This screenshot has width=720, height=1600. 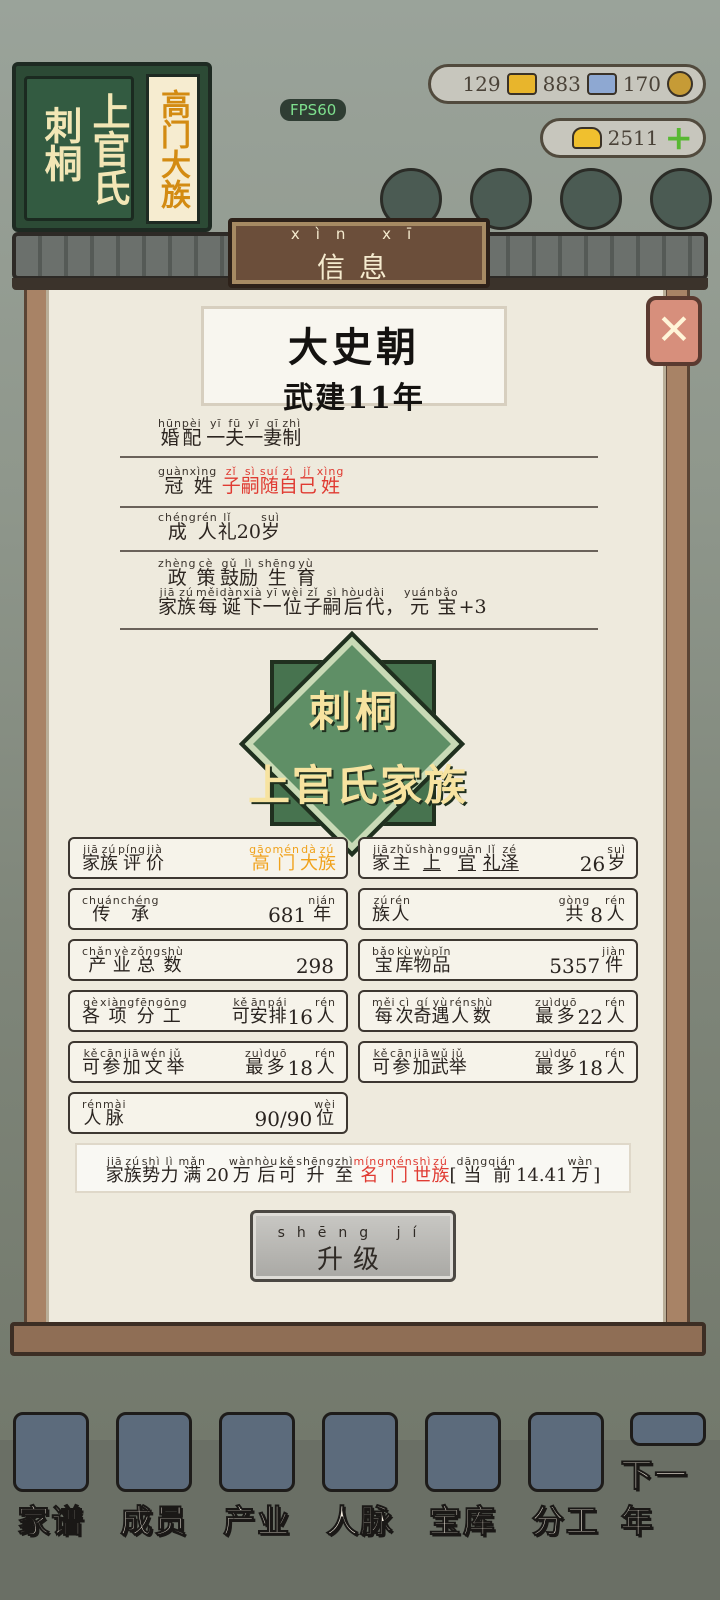 I want to click on ruby-char: sì 嗣, so click(x=250, y=481).